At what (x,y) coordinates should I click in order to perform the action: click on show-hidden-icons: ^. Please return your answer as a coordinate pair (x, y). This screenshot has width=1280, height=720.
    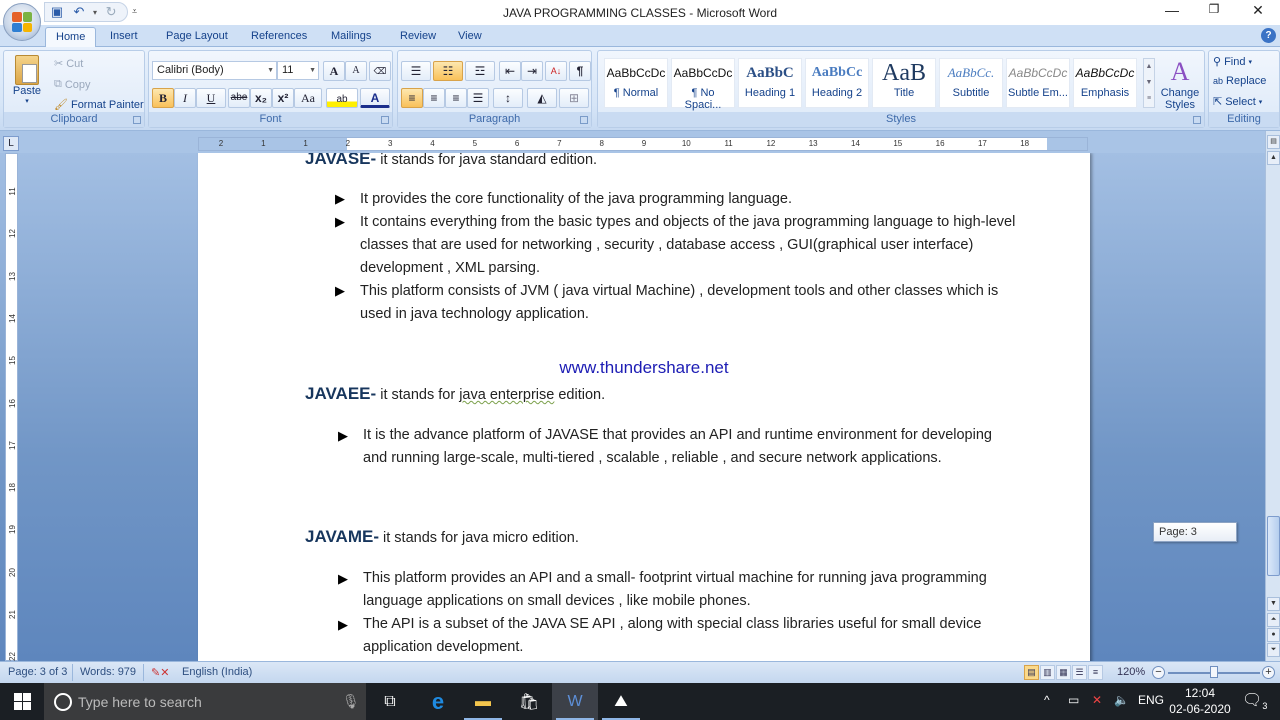
    Looking at the image, I should click on (1047, 700).